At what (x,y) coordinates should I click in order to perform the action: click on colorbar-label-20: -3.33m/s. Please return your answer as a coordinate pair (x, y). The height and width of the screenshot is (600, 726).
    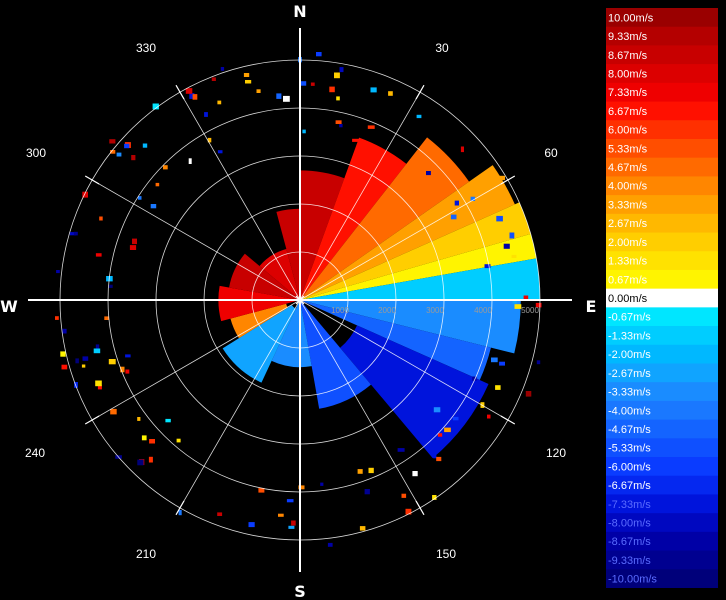
    Looking at the image, I should click on (629, 393).